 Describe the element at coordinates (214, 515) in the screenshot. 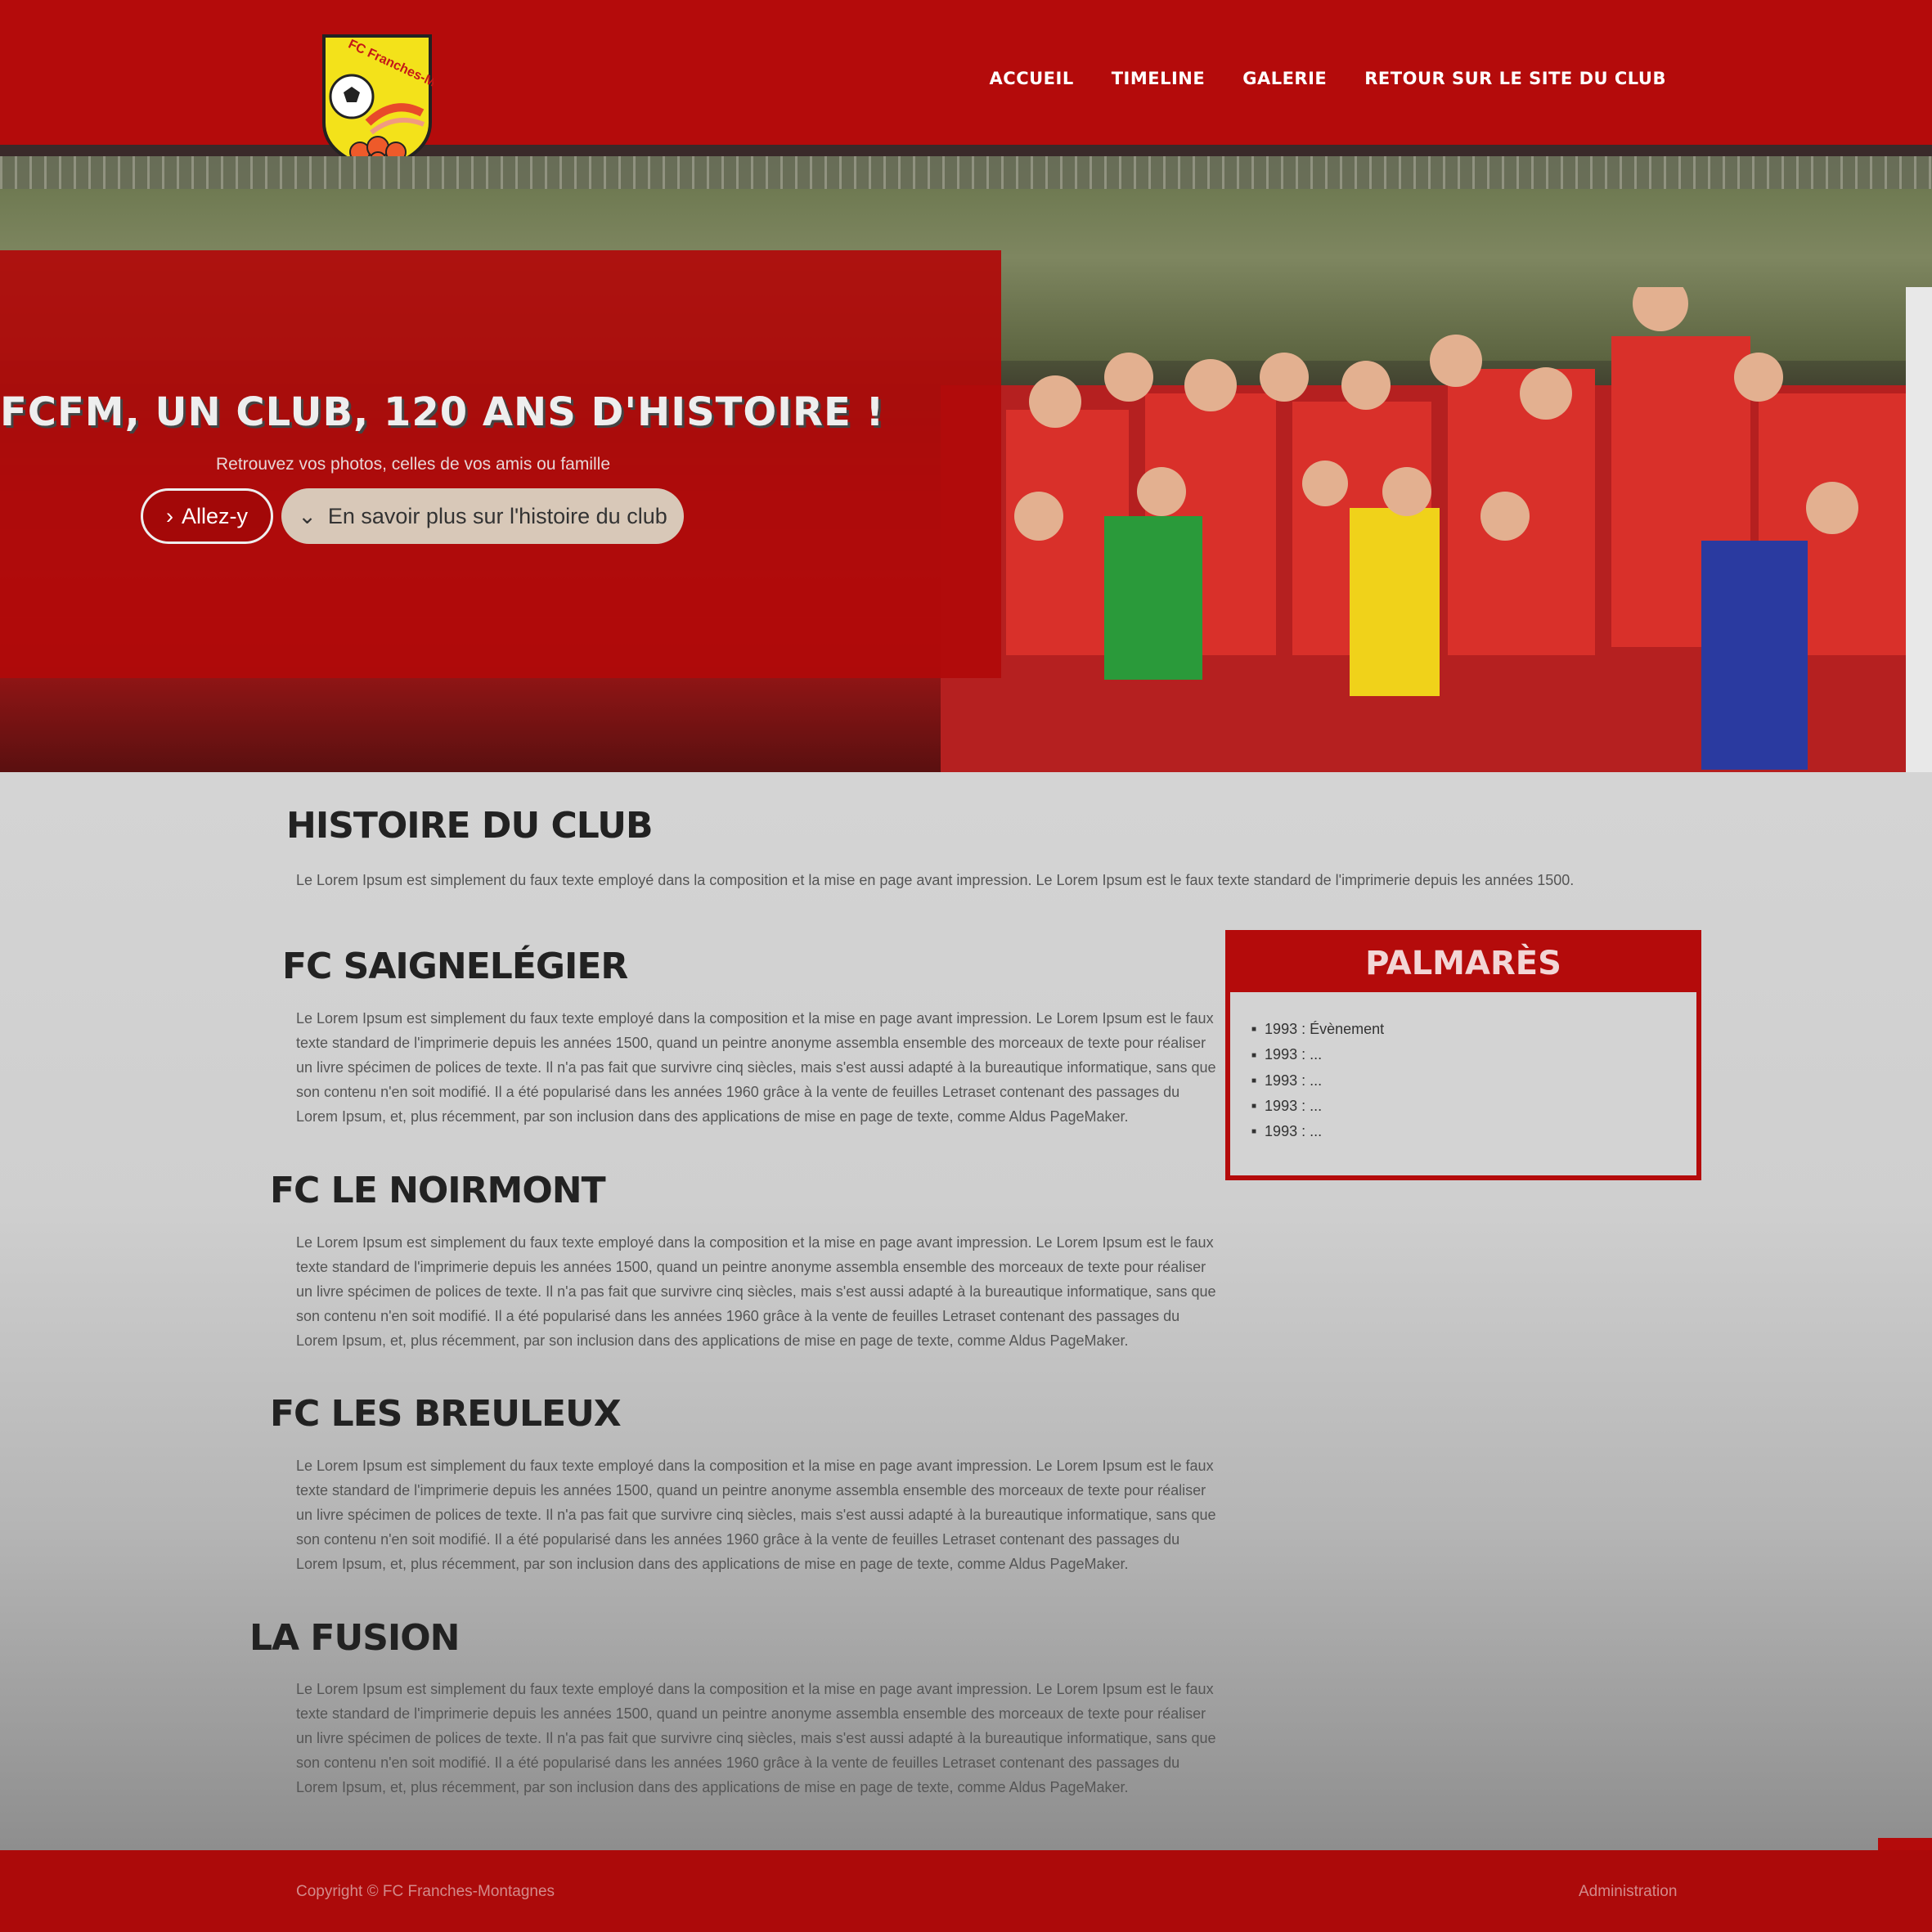

I see `allez-y-label: Allez-y` at that location.